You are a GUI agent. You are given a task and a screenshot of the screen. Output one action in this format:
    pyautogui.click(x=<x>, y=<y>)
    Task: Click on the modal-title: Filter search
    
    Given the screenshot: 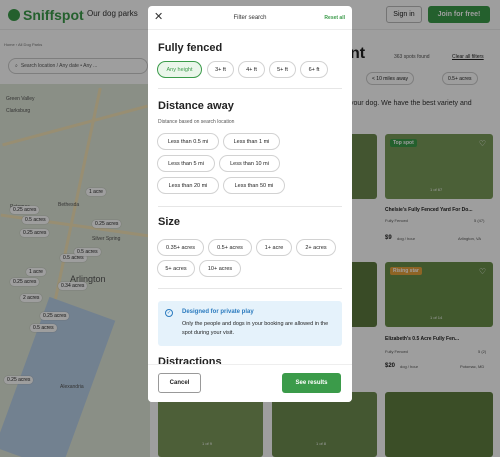 What is the action you would take?
    pyautogui.click(x=250, y=18)
    